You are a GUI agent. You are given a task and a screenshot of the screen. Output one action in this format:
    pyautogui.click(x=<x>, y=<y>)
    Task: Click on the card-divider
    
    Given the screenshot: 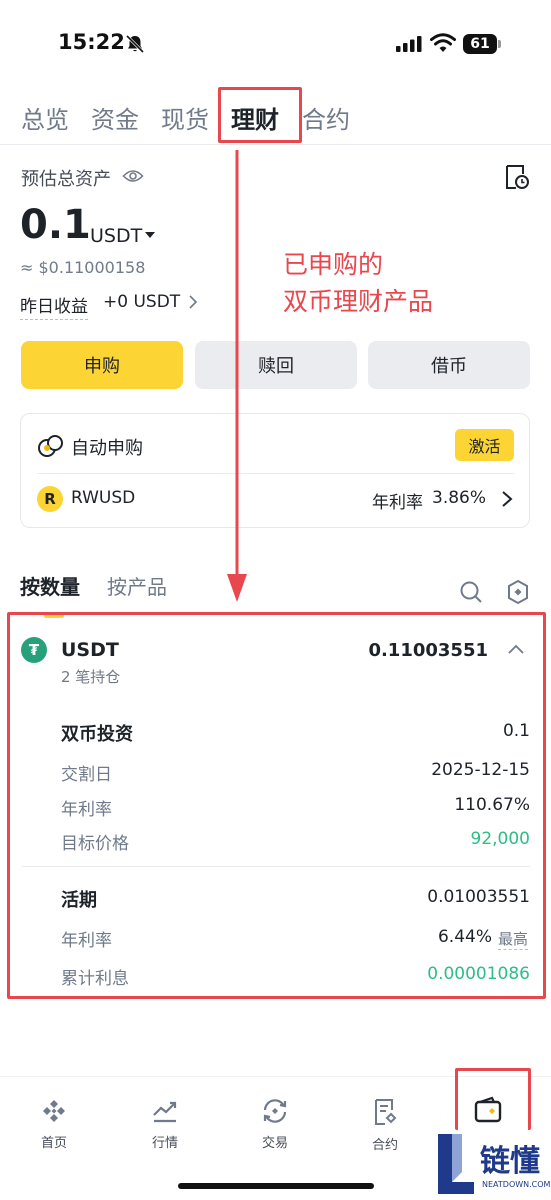 What is the action you would take?
    pyautogui.click(x=275, y=473)
    